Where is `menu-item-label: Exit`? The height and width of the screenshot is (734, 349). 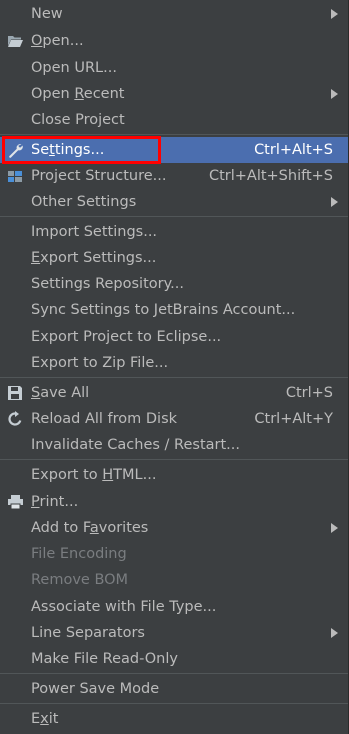 menu-item-label: Exit is located at coordinates (45, 719).